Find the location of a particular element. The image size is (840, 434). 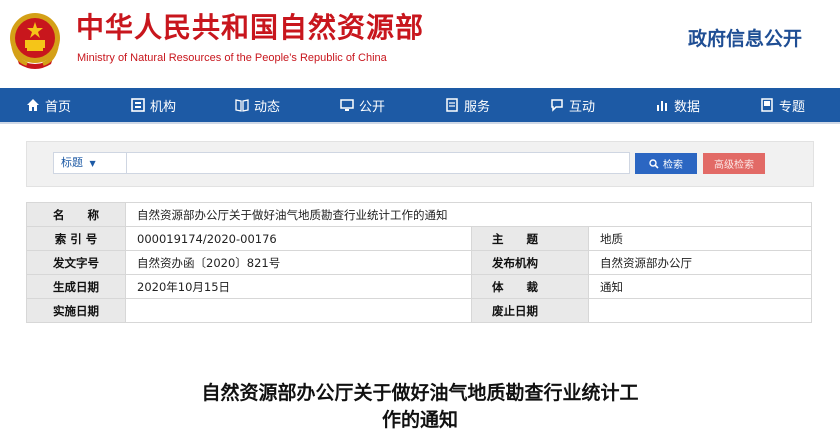

name-label: 名 称 is located at coordinates (76, 214).